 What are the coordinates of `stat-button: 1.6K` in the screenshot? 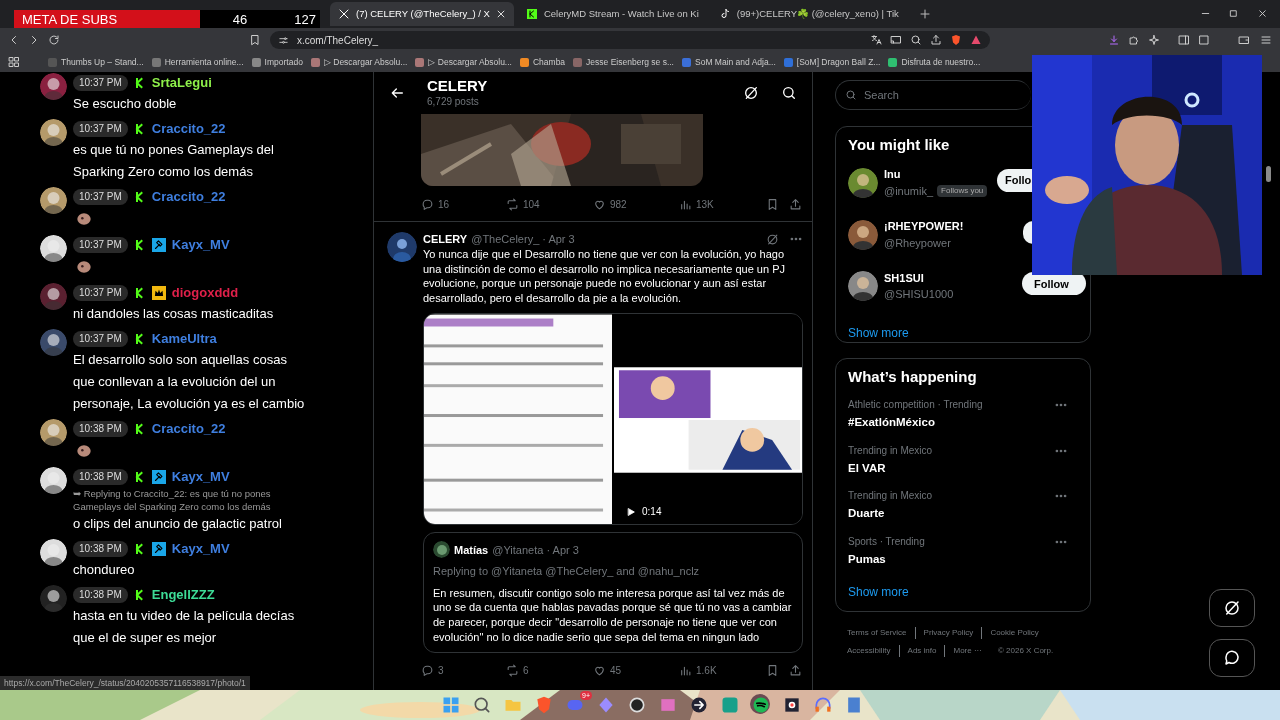 It's located at (719, 670).